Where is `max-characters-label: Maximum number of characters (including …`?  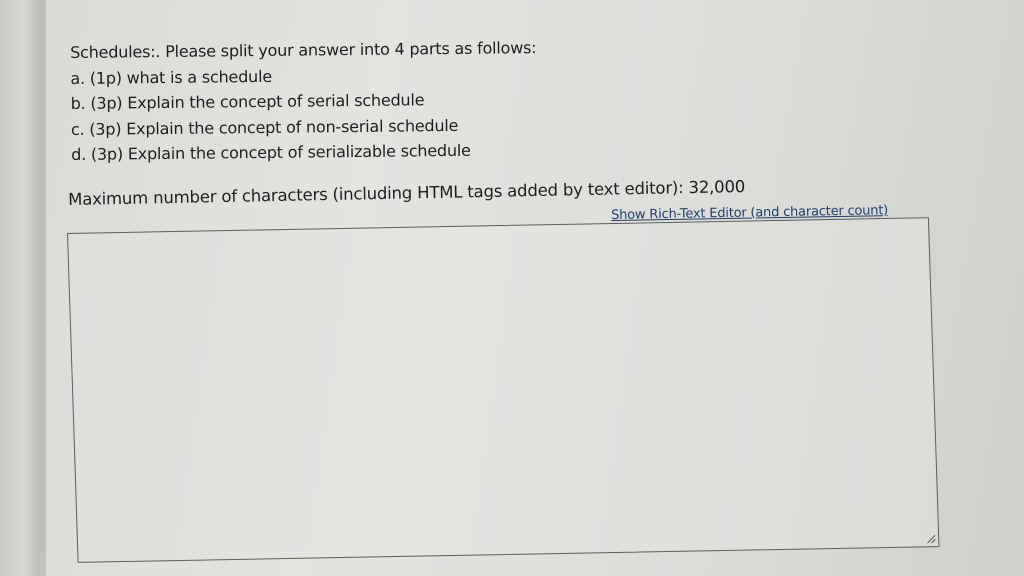
max-characters-label: Maximum number of characters (including … is located at coordinates (407, 193).